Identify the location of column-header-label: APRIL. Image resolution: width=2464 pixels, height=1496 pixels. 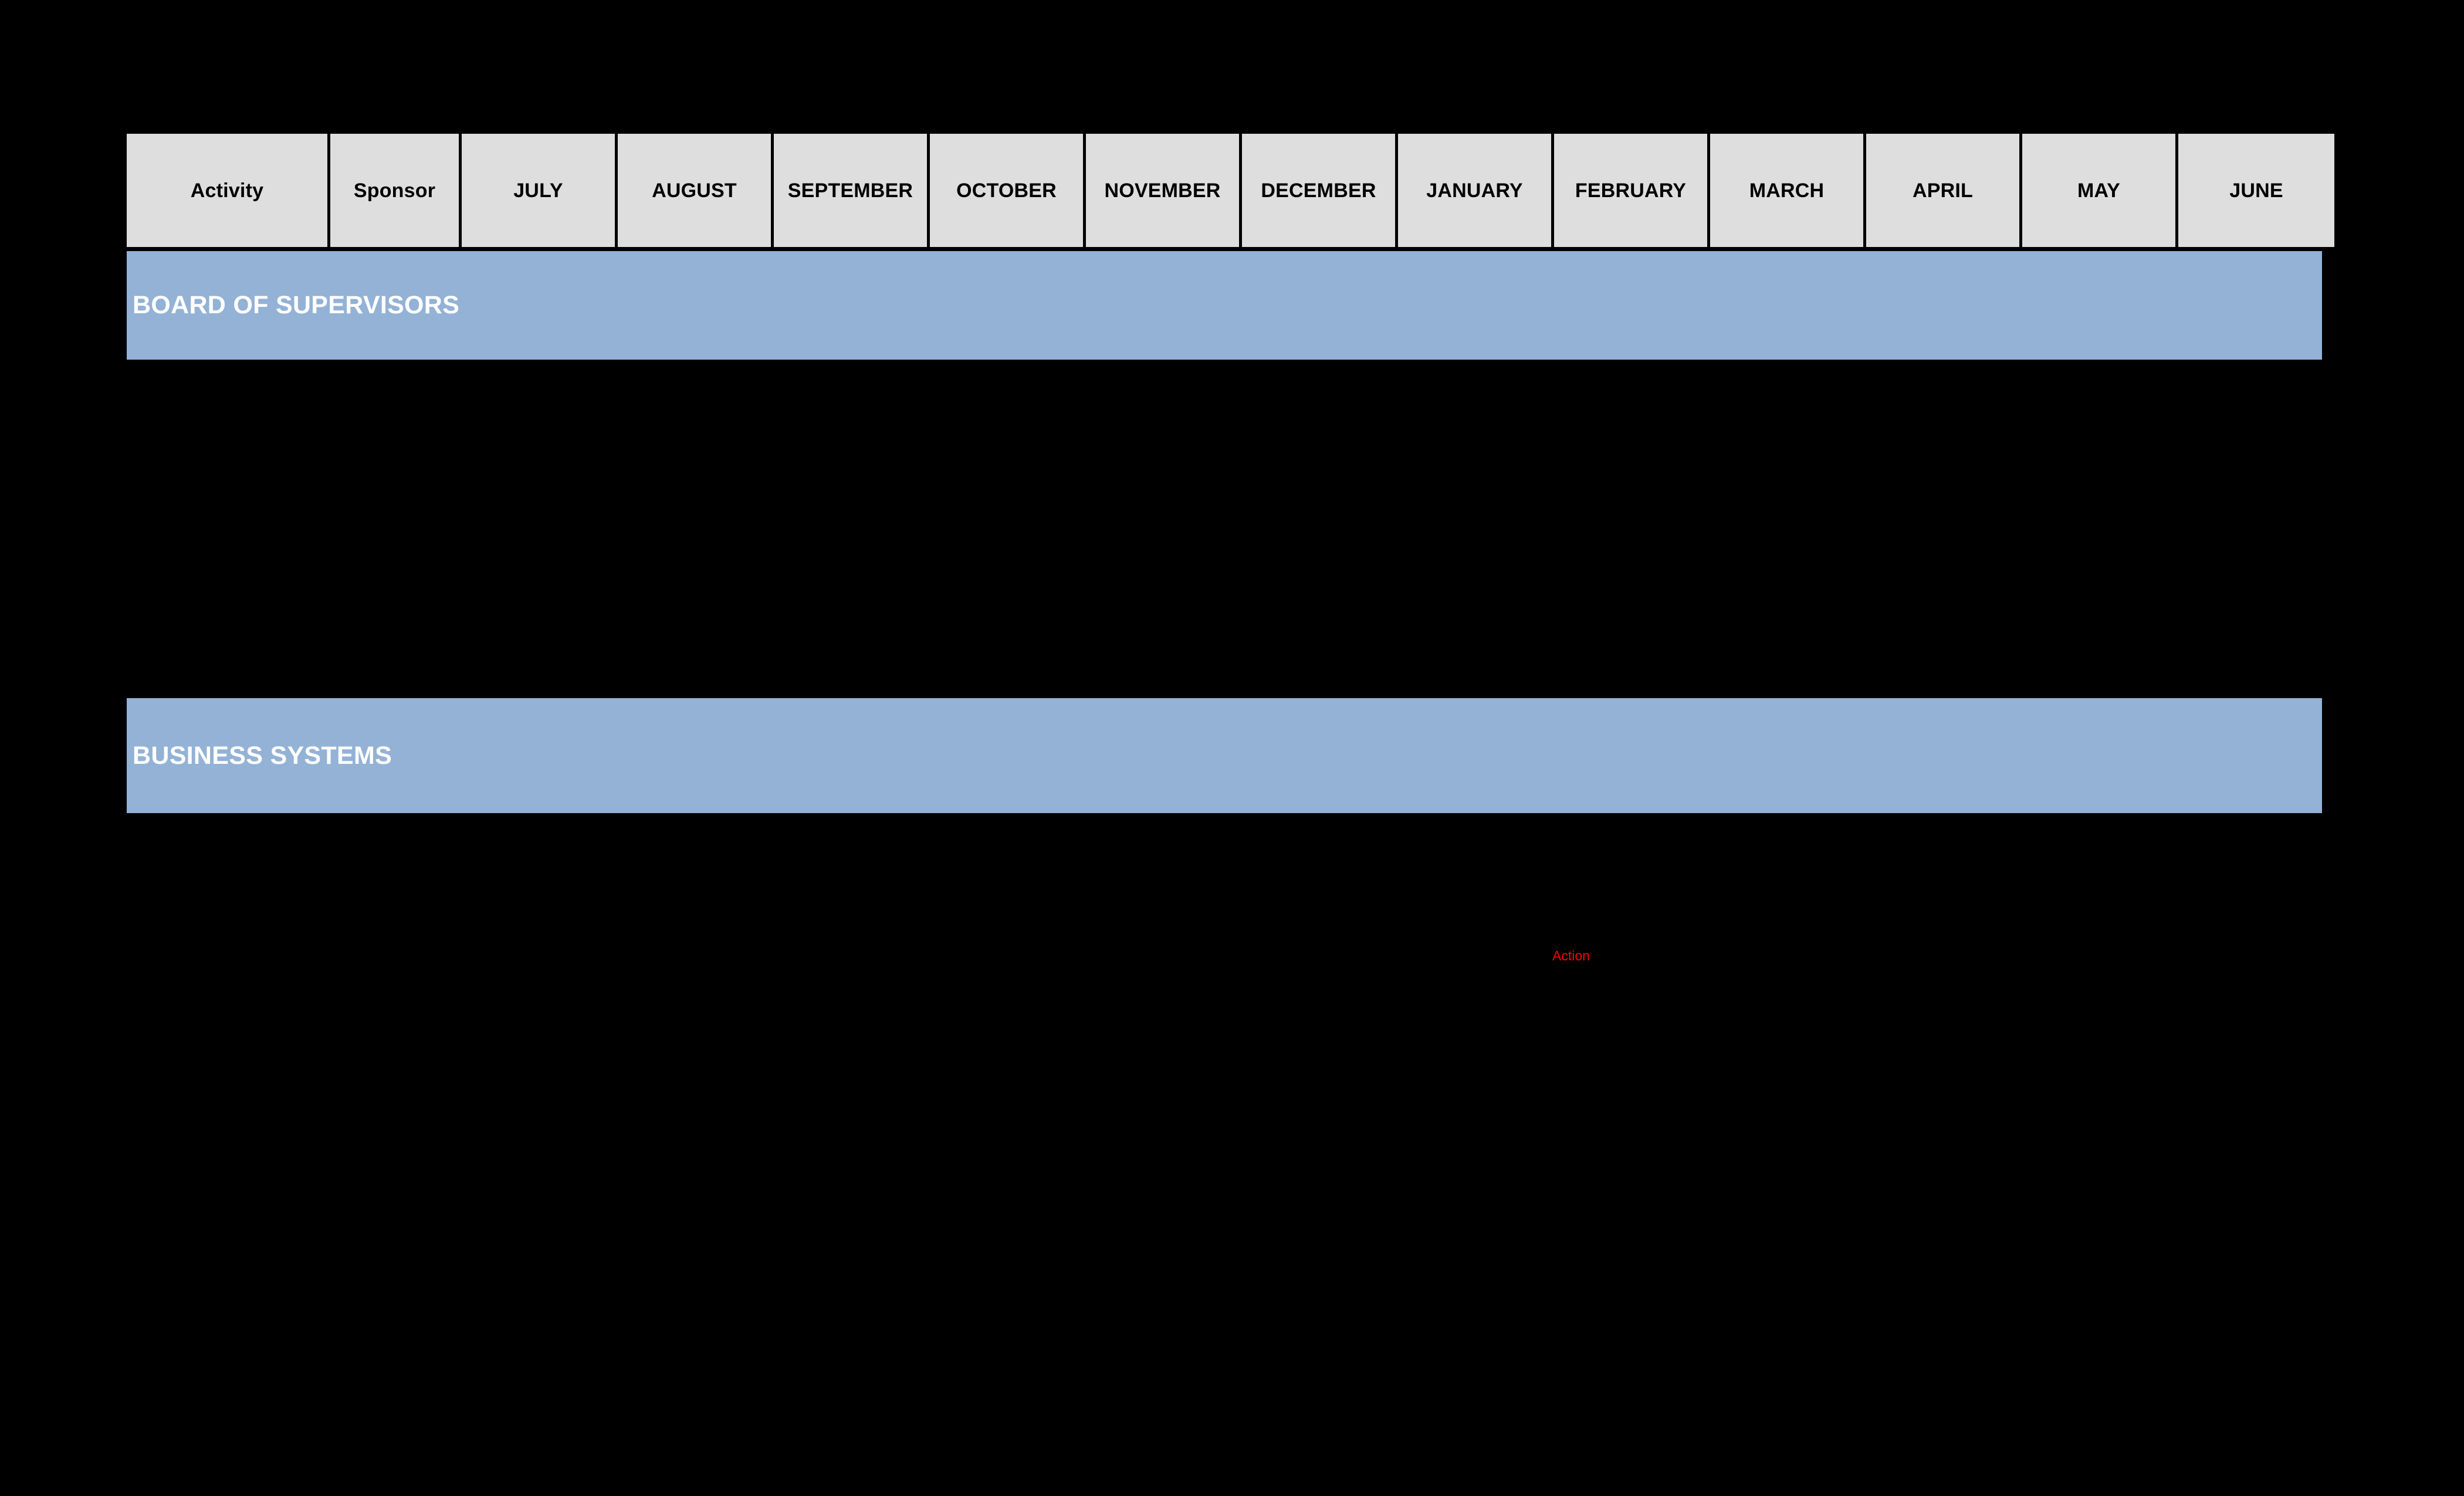
(1943, 191).